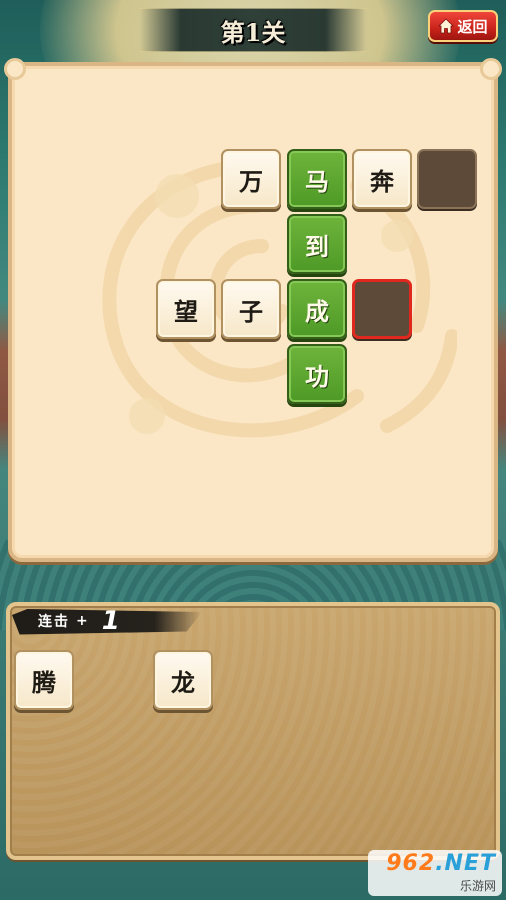 The image size is (506, 900). Describe the element at coordinates (446, 26) in the screenshot. I see `home-icon` at that location.